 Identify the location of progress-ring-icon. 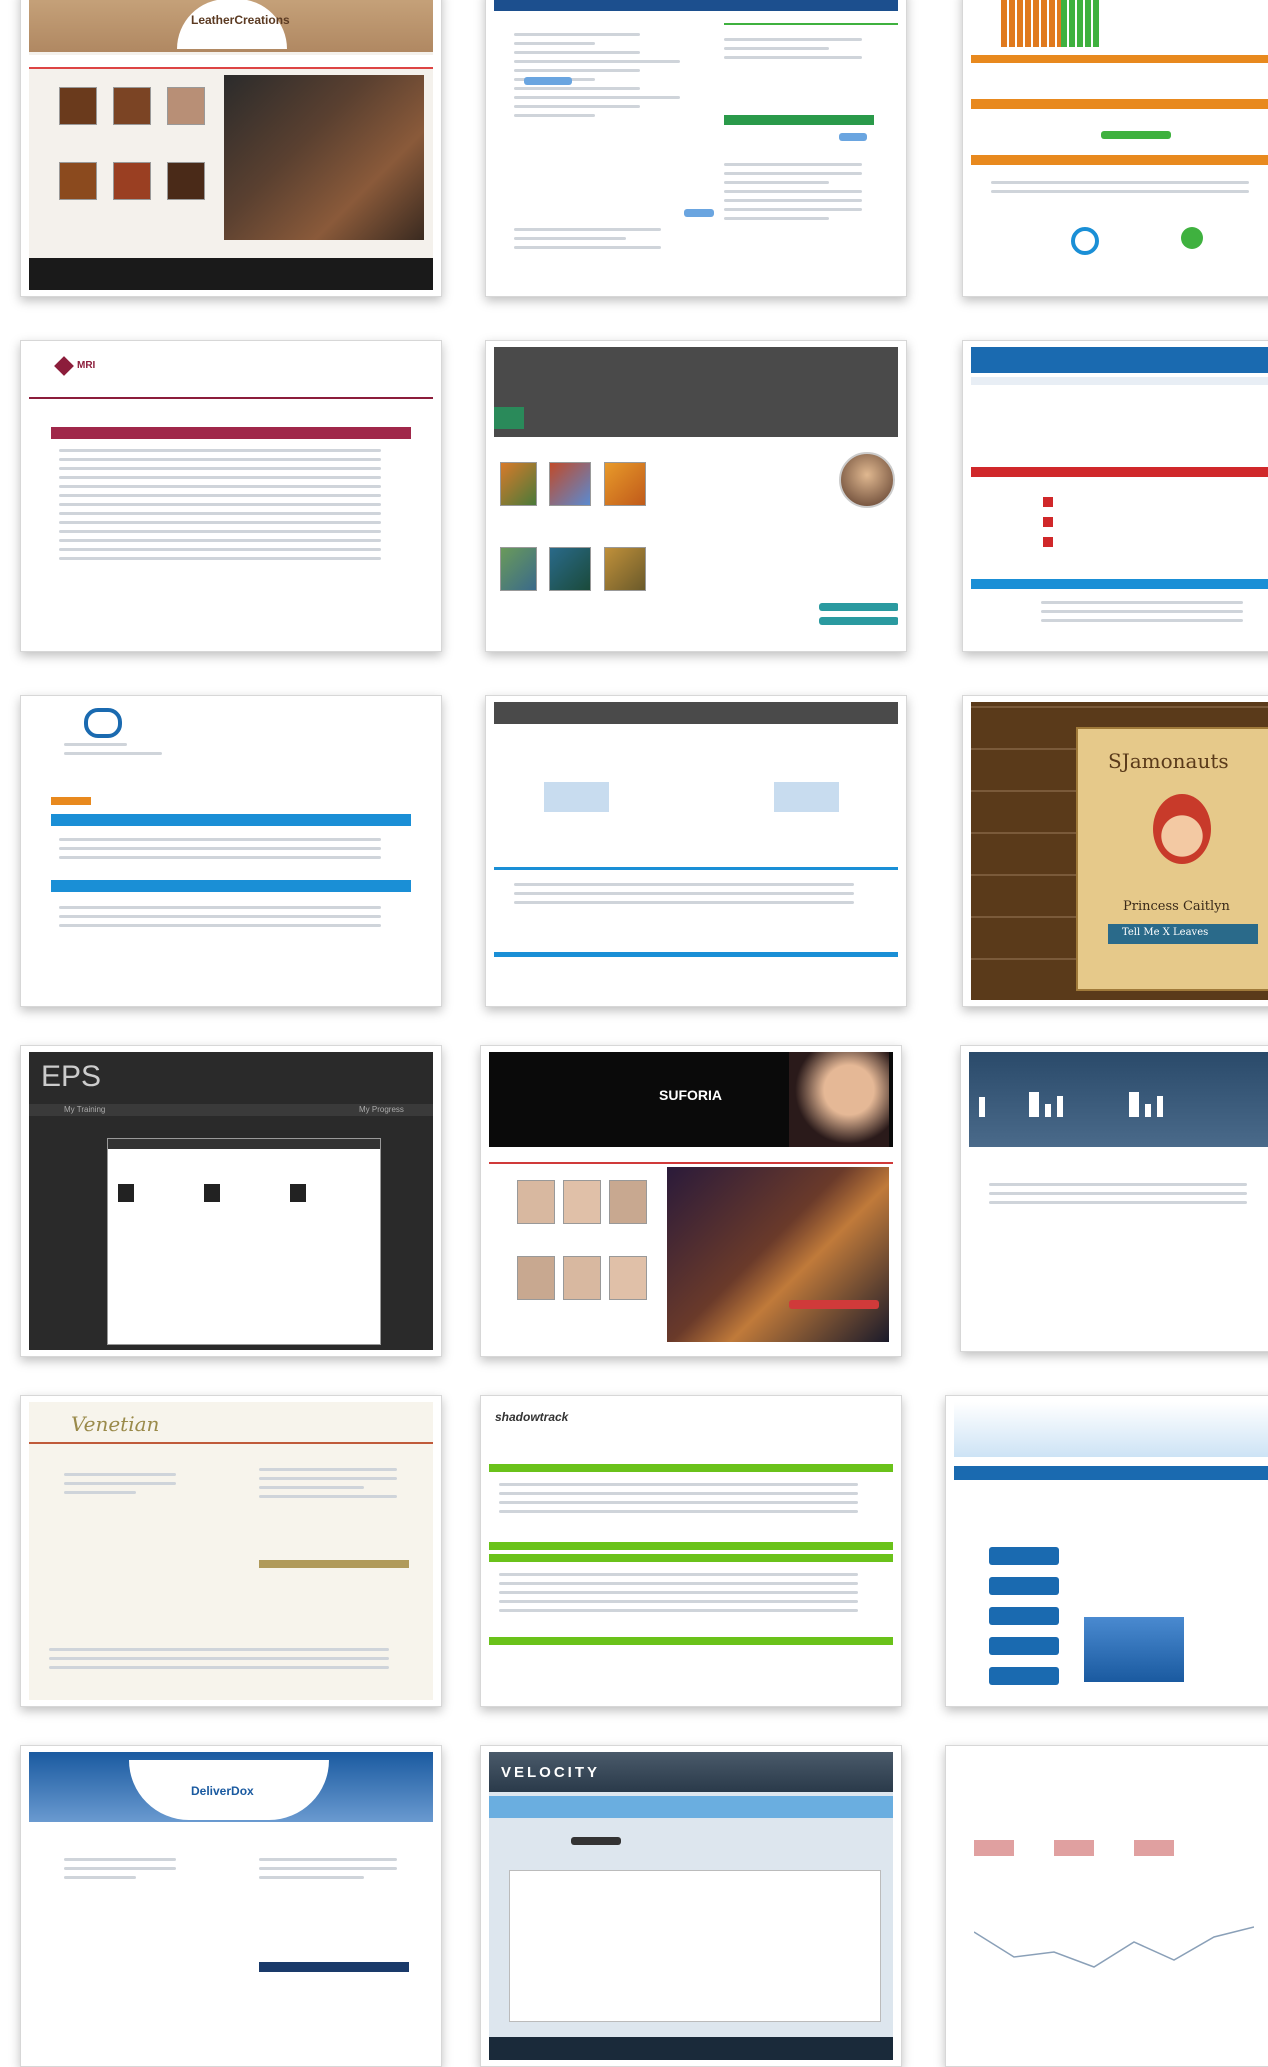
(1085, 241).